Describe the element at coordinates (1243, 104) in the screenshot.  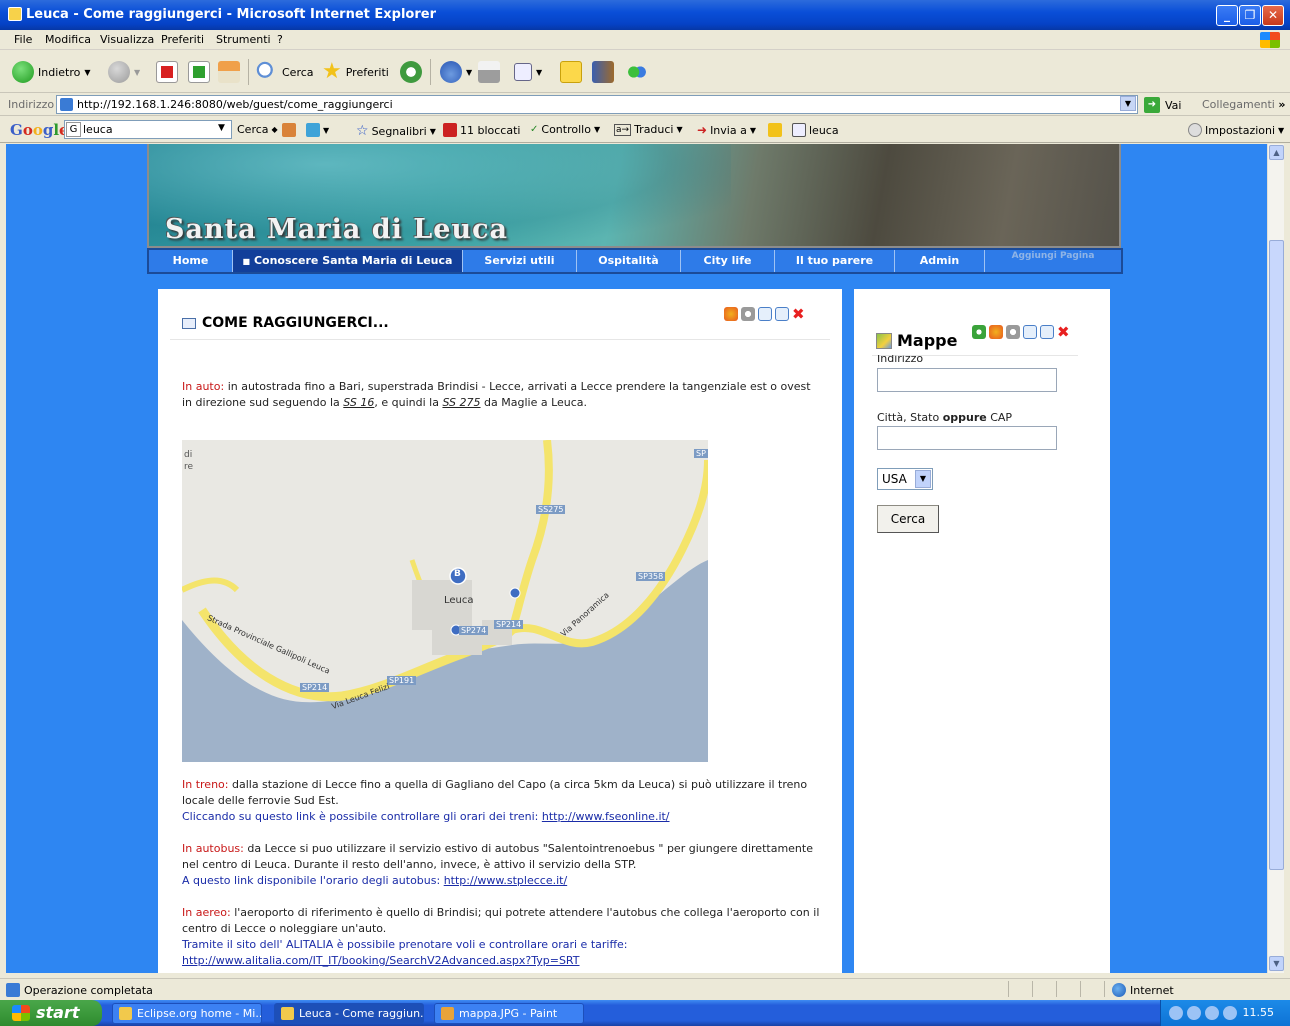
I see `links-button: Collegamenti »` at that location.